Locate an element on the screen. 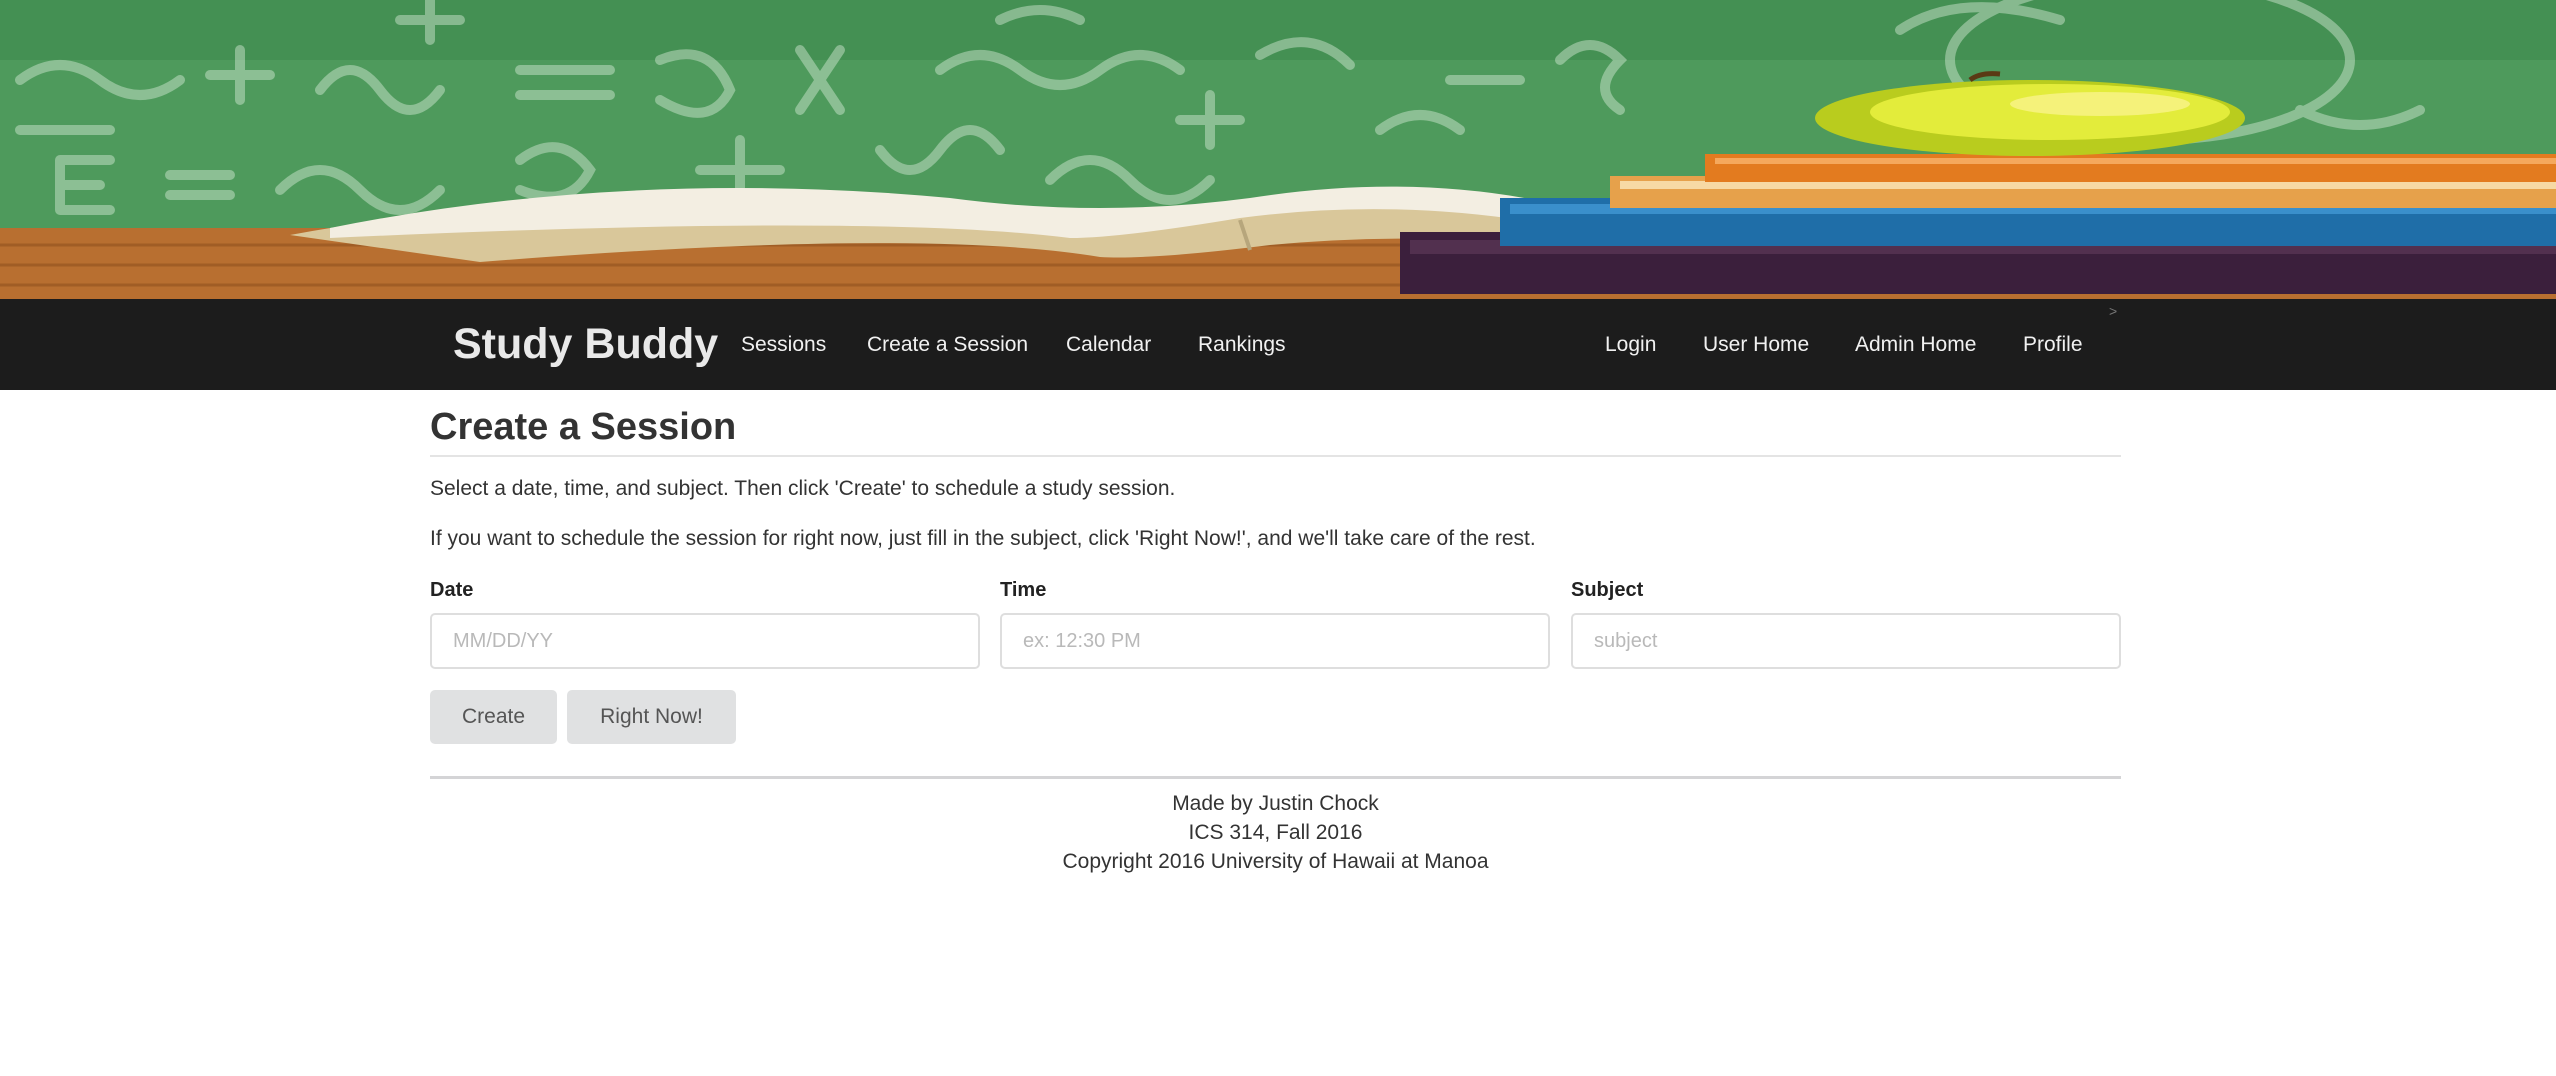 The height and width of the screenshot is (1076, 2556). footer-author: Made by Justin Chock is located at coordinates (1275, 803).